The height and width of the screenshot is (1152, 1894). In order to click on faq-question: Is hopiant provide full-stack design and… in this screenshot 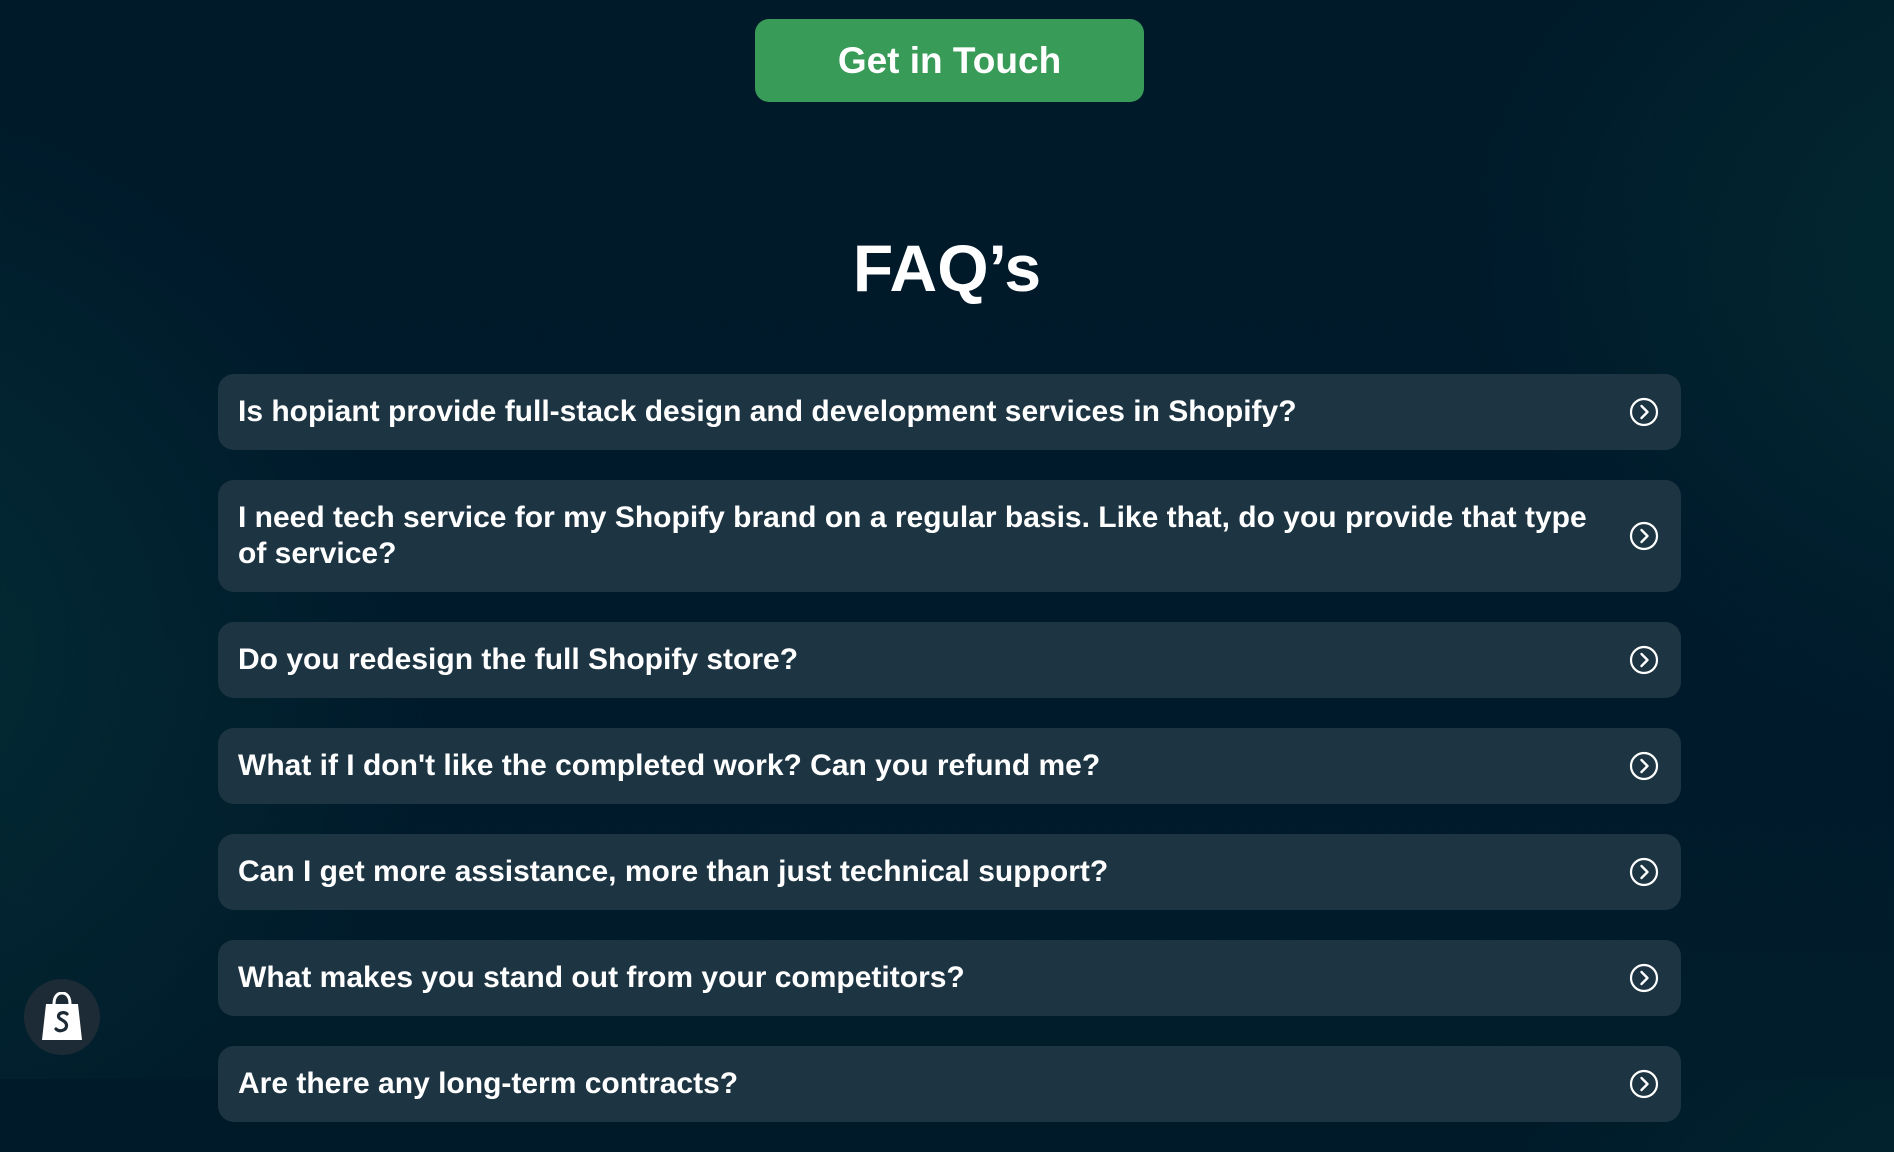, I will do `click(767, 411)`.